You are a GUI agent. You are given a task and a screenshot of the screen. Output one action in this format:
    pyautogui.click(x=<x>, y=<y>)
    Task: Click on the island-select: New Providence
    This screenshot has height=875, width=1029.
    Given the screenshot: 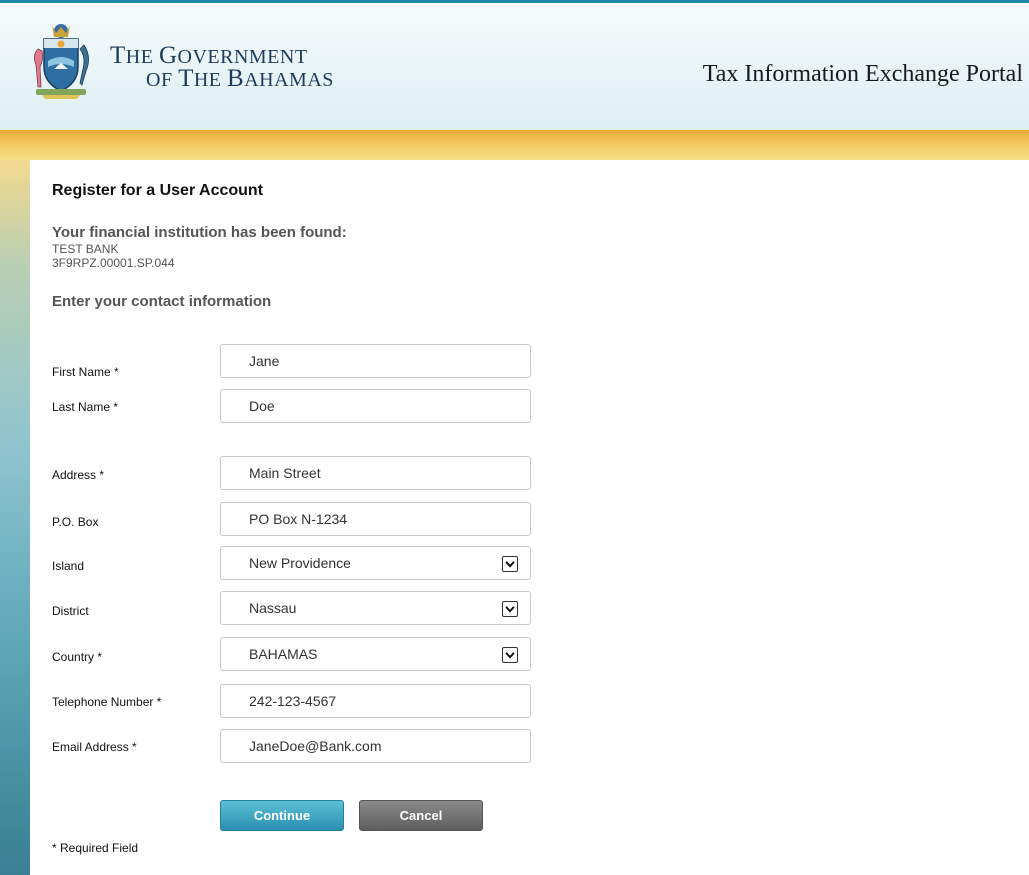 What is the action you would take?
    pyautogui.click(x=375, y=563)
    